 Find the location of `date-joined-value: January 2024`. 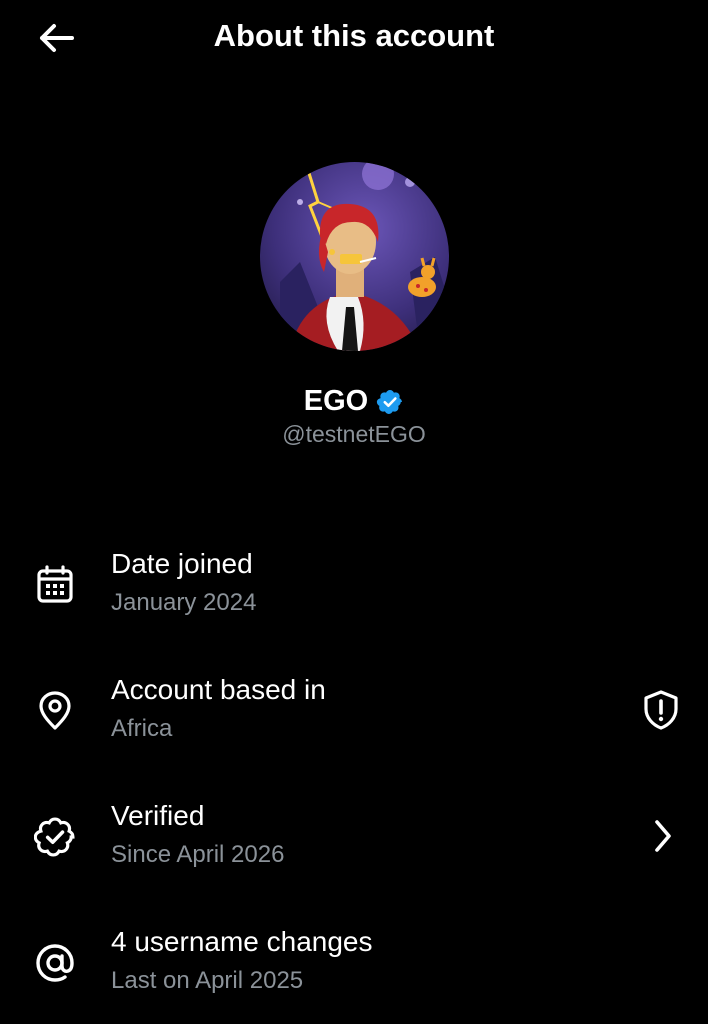

date-joined-value: January 2024 is located at coordinates (184, 602).